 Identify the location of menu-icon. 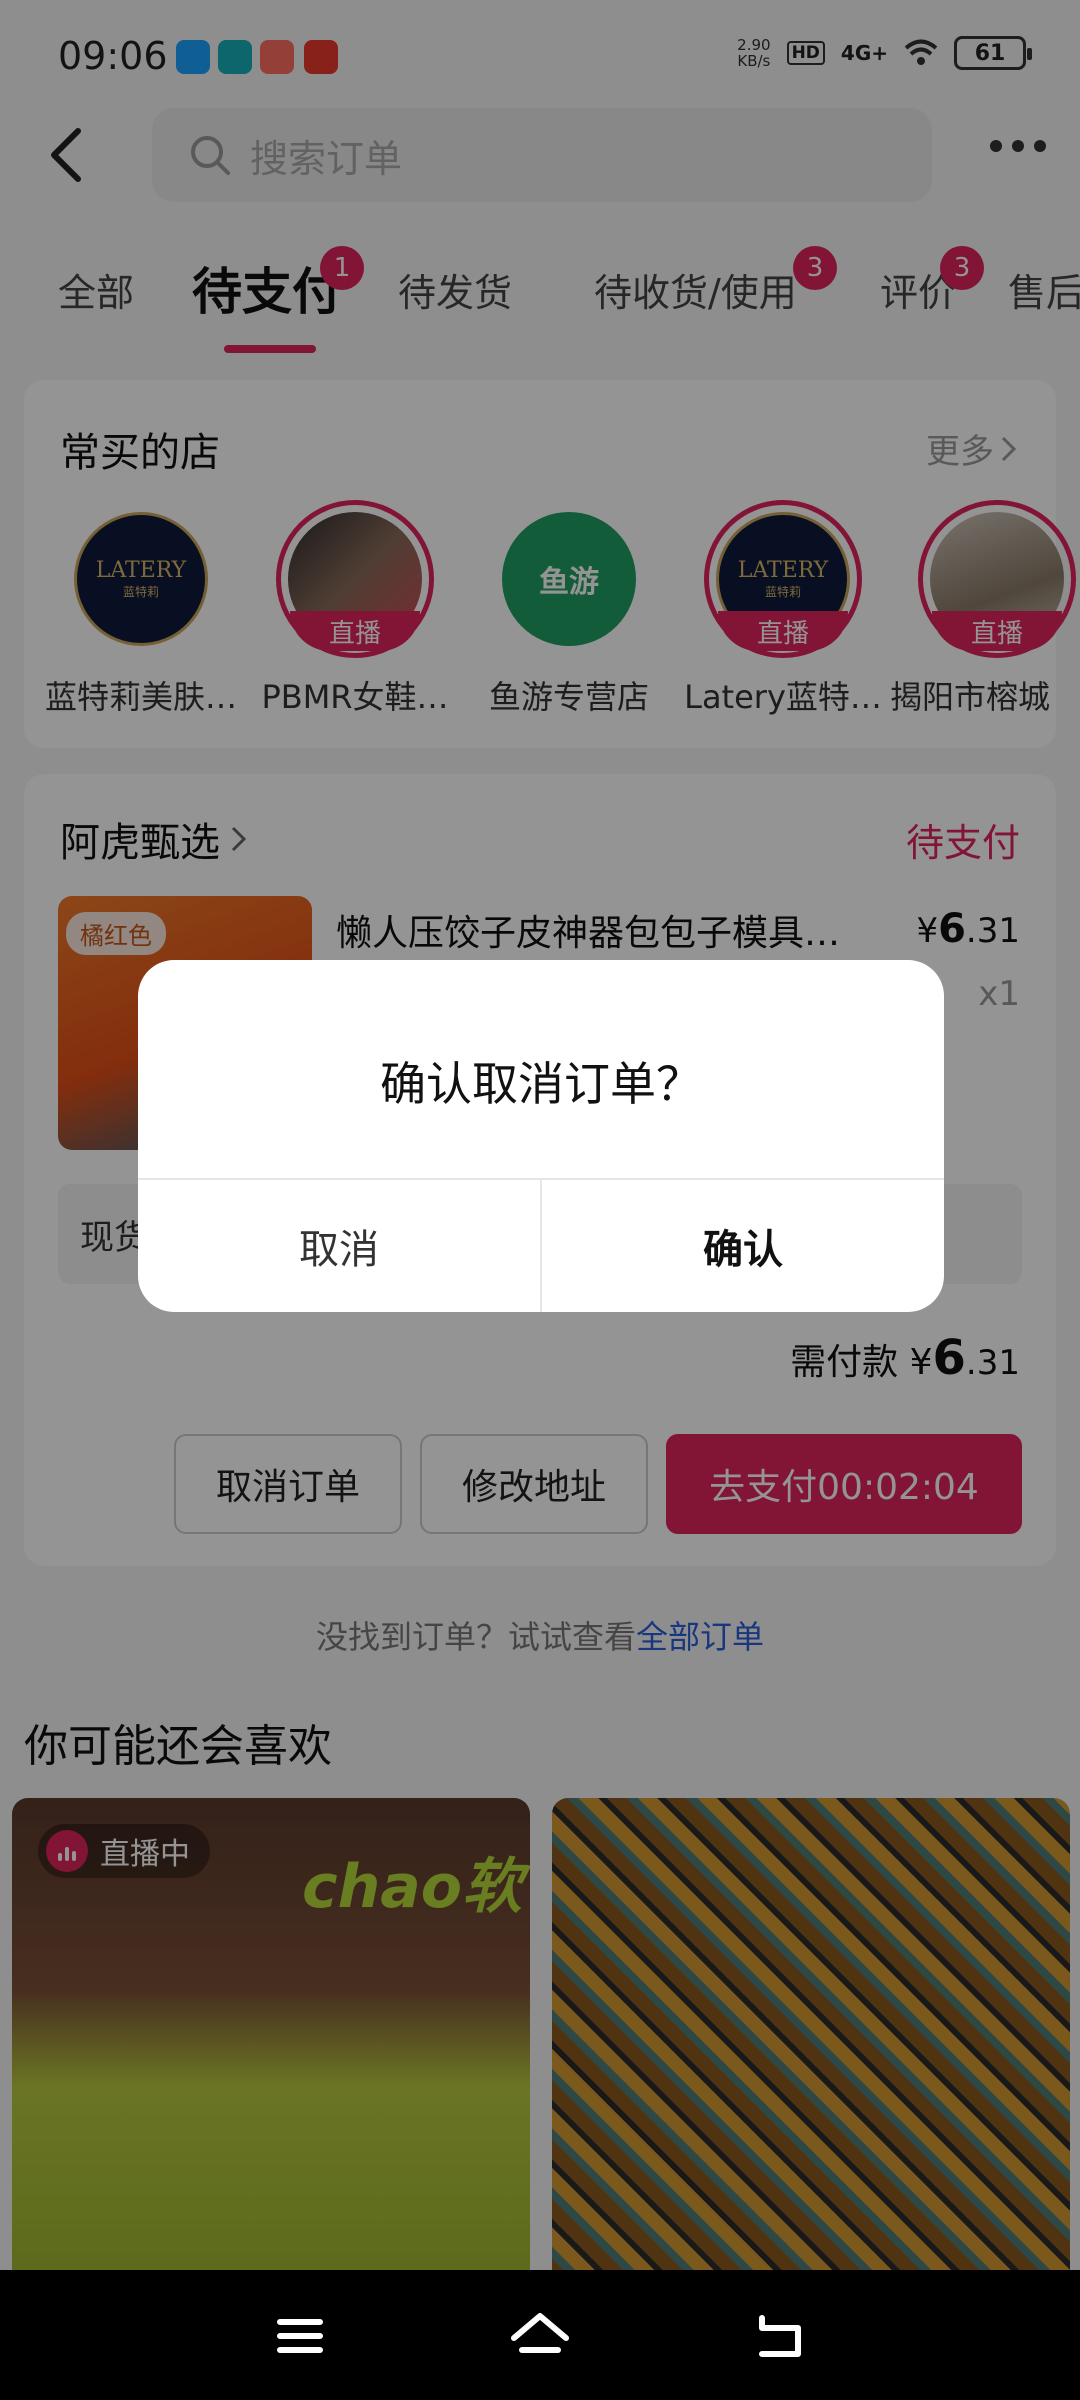
(300, 2336).